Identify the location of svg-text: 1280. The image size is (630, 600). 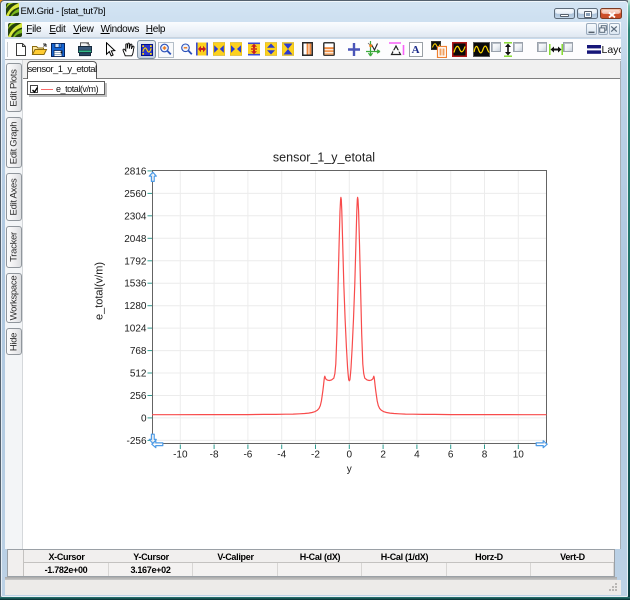
(135, 306).